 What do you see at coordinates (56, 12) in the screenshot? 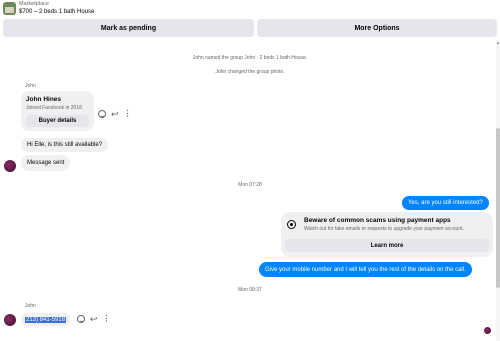
I see `listing-title: $700 – 2 beds 1 bath House` at bounding box center [56, 12].